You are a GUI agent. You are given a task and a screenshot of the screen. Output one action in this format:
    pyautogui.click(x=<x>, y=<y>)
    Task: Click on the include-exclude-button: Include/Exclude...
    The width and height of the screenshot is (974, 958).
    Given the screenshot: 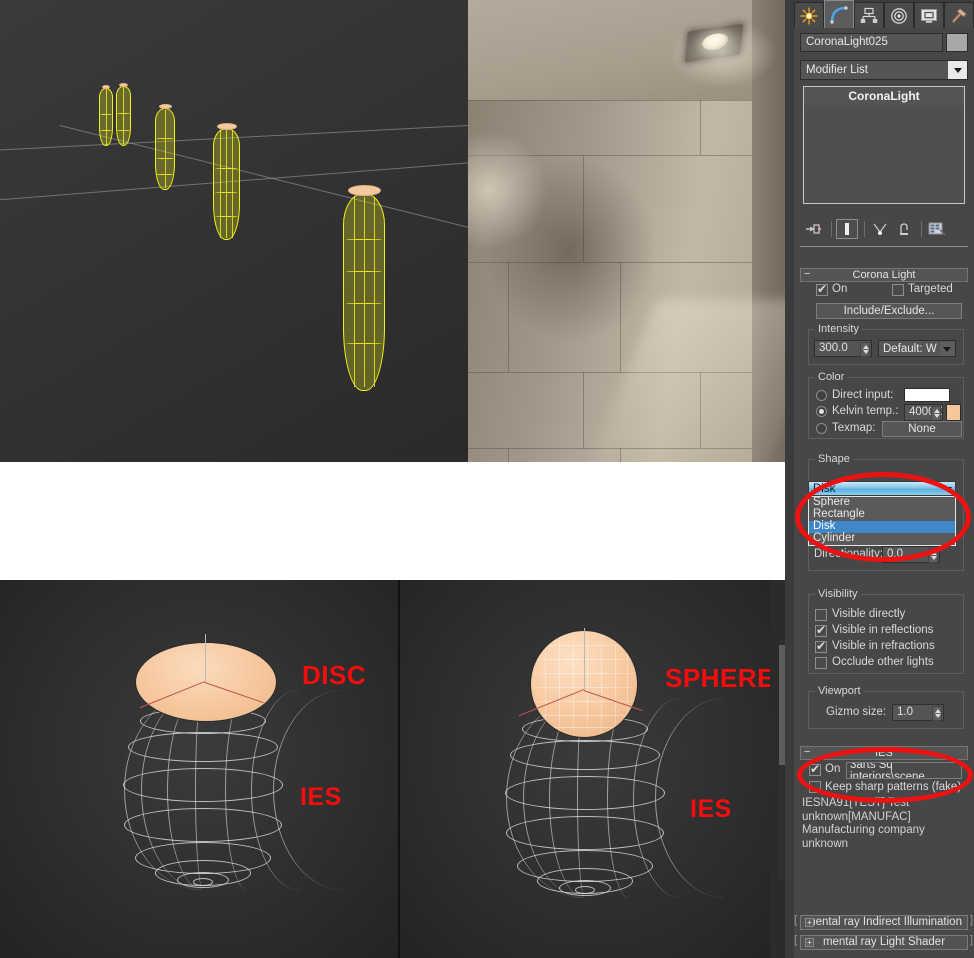 What is the action you would take?
    pyautogui.click(x=889, y=311)
    